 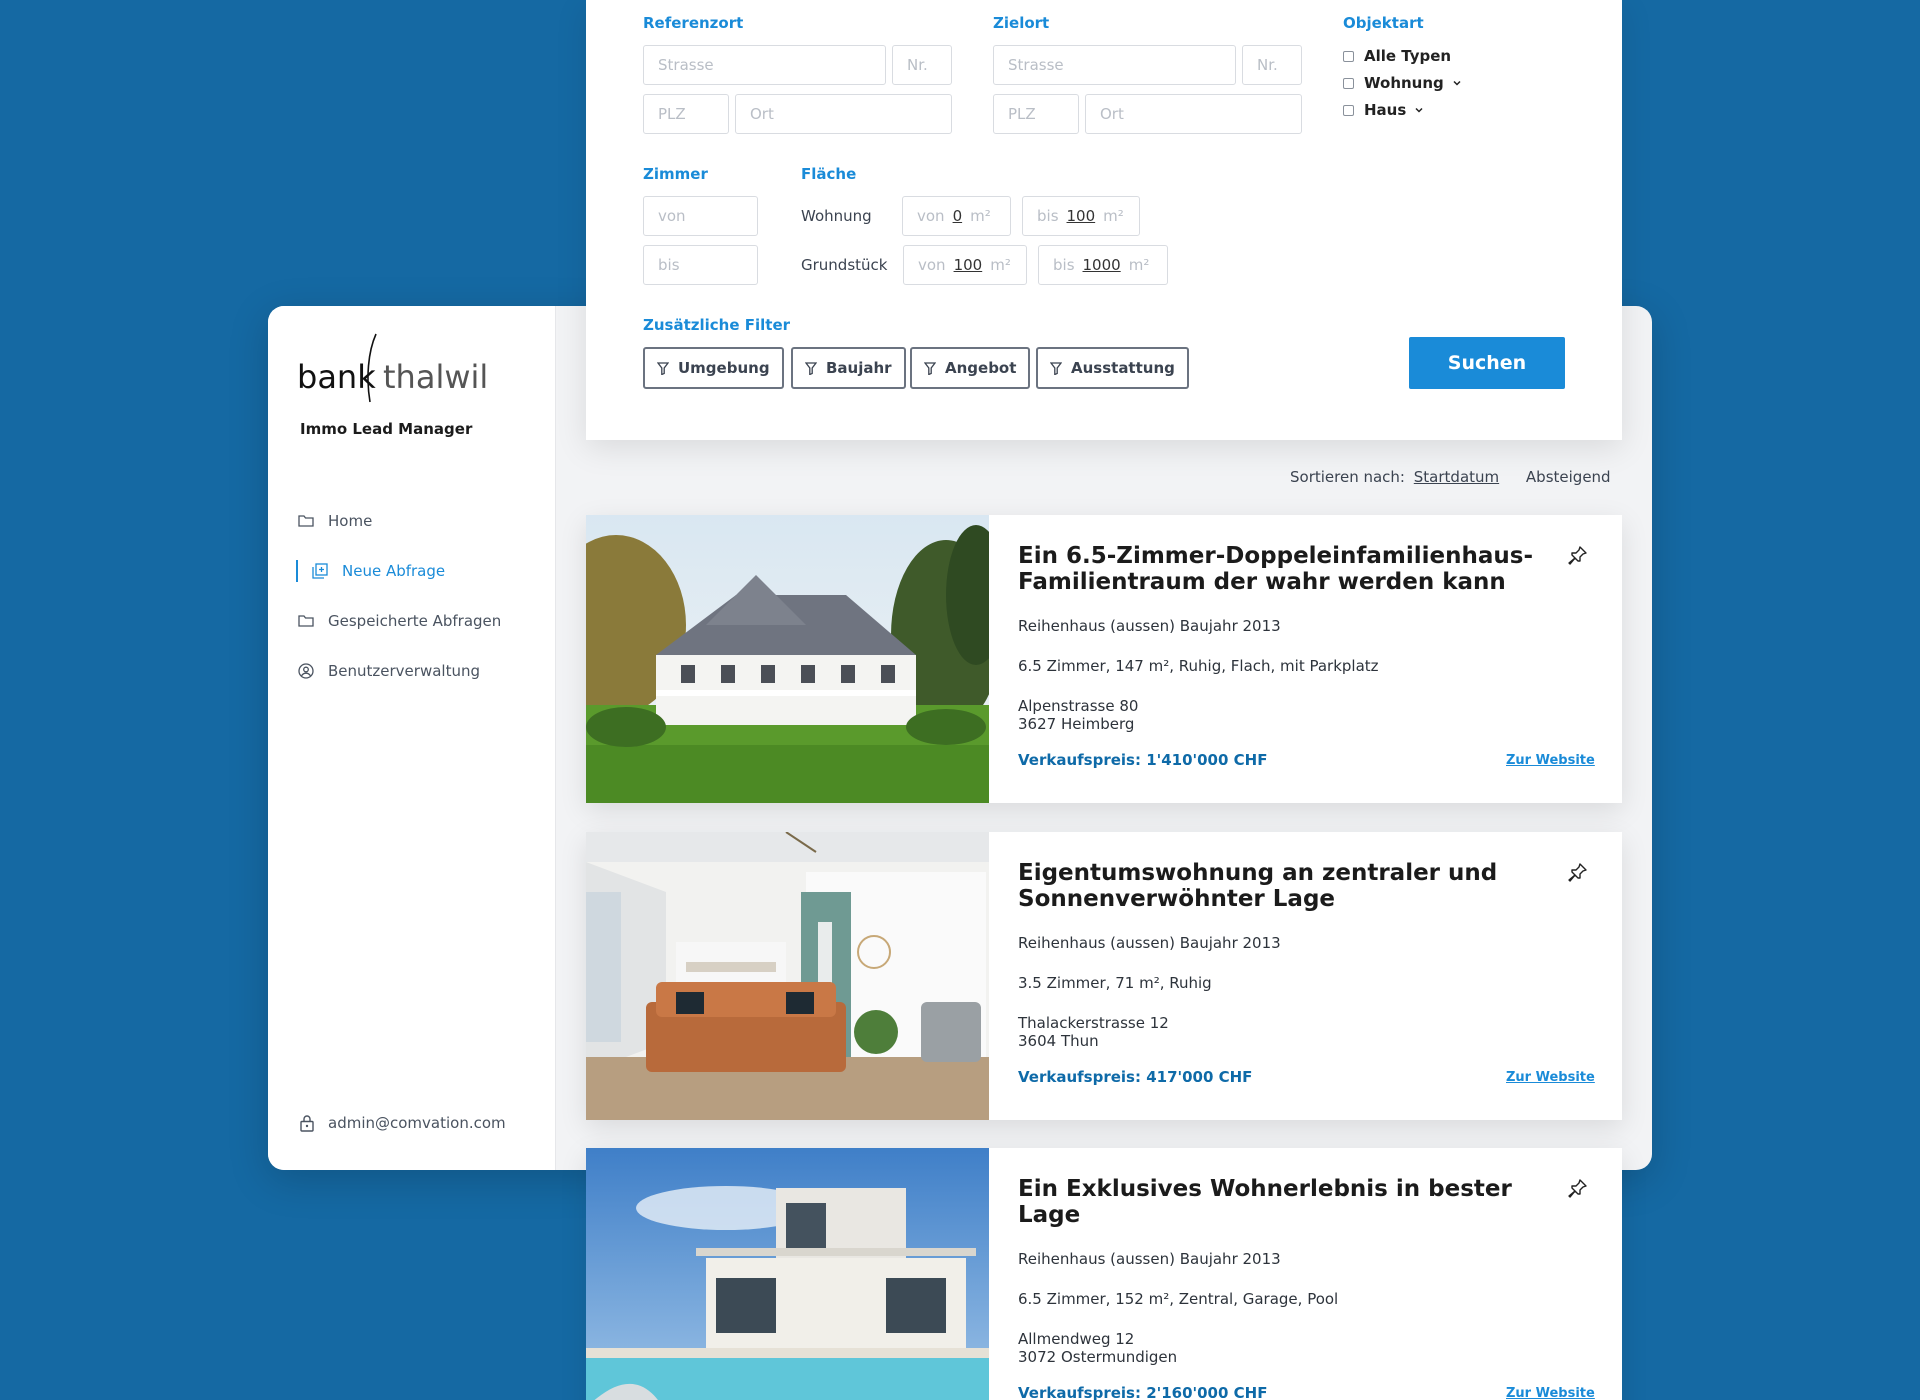 I want to click on listing-address: Thalackerstrasse 12 3604 Thun, so click(x=1093, y=1032).